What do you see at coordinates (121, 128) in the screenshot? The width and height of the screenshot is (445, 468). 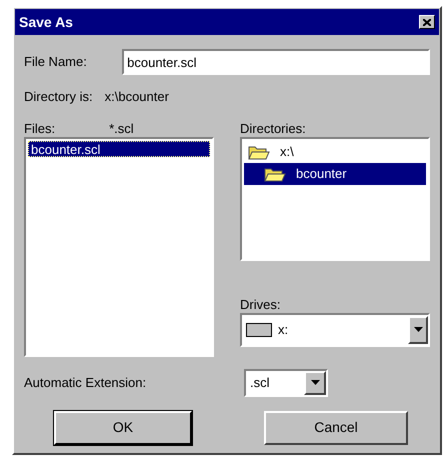 I see `file-filter: *.scl` at bounding box center [121, 128].